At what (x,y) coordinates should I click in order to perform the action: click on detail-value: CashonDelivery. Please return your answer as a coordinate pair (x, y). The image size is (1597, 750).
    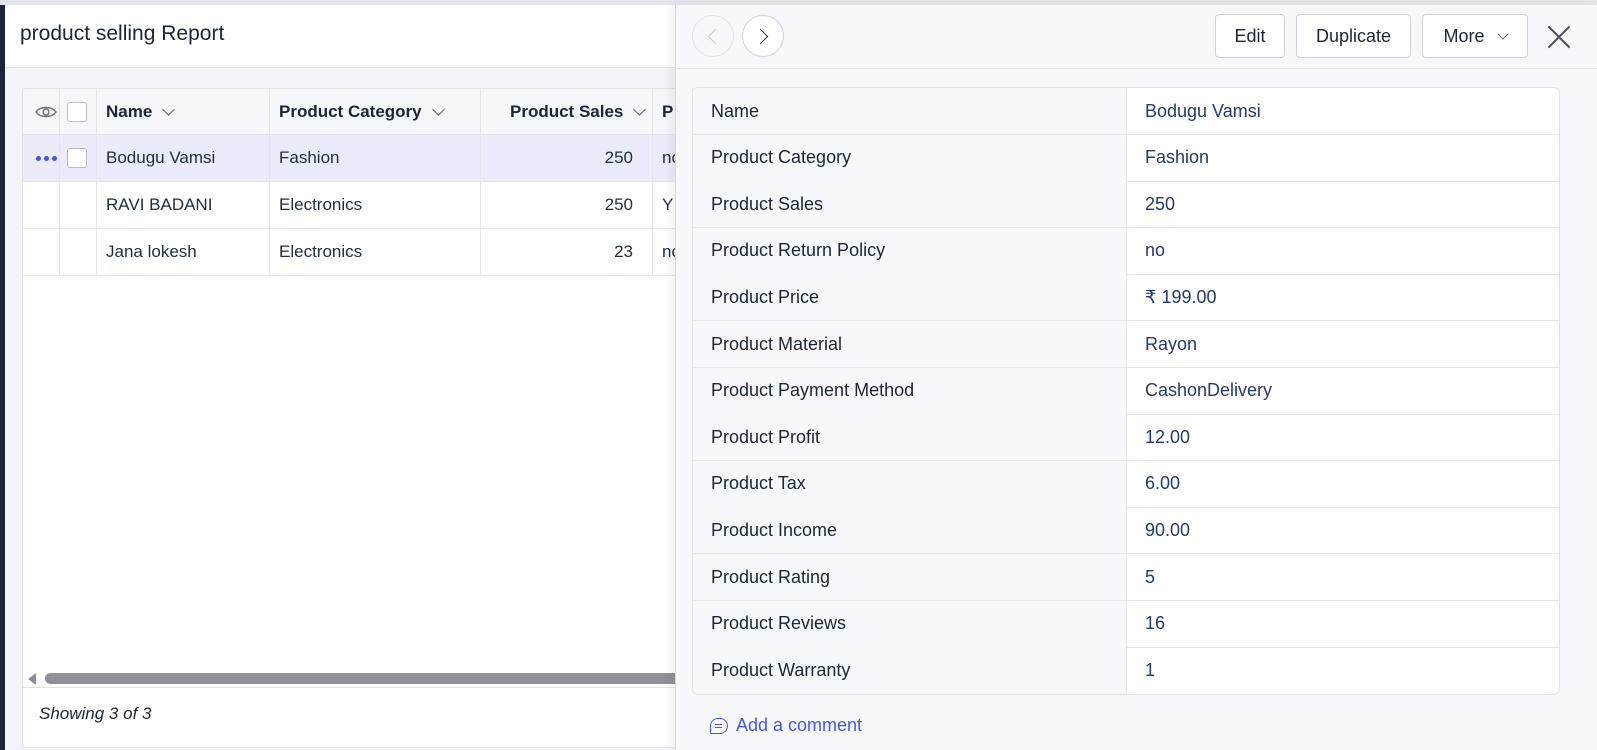
    Looking at the image, I should click on (1209, 390).